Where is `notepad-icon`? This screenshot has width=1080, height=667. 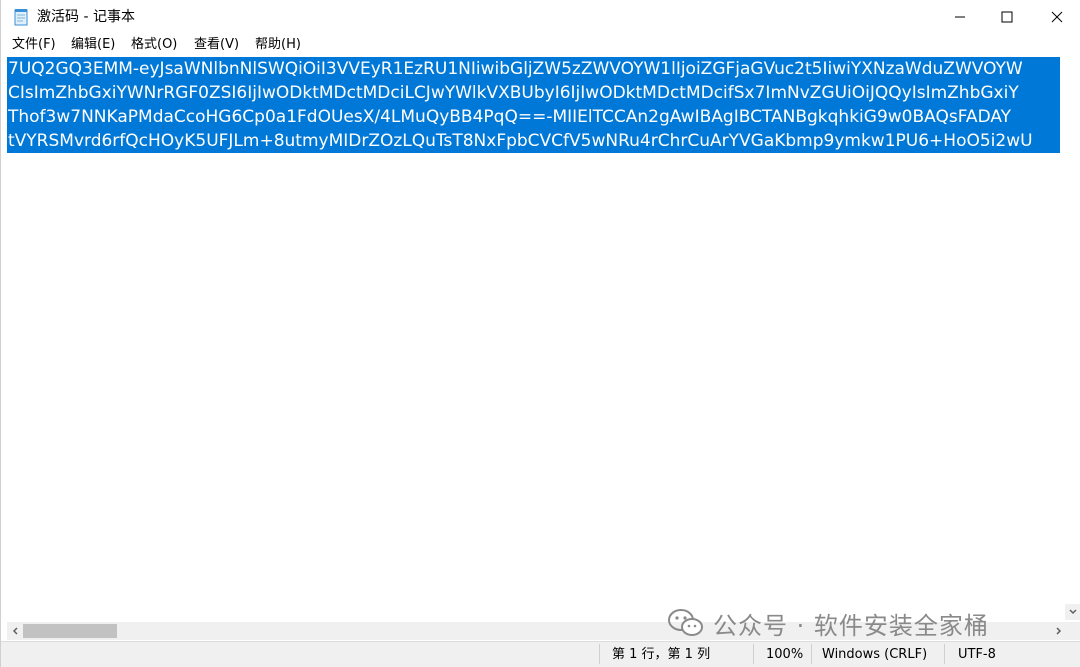
notepad-icon is located at coordinates (21, 17).